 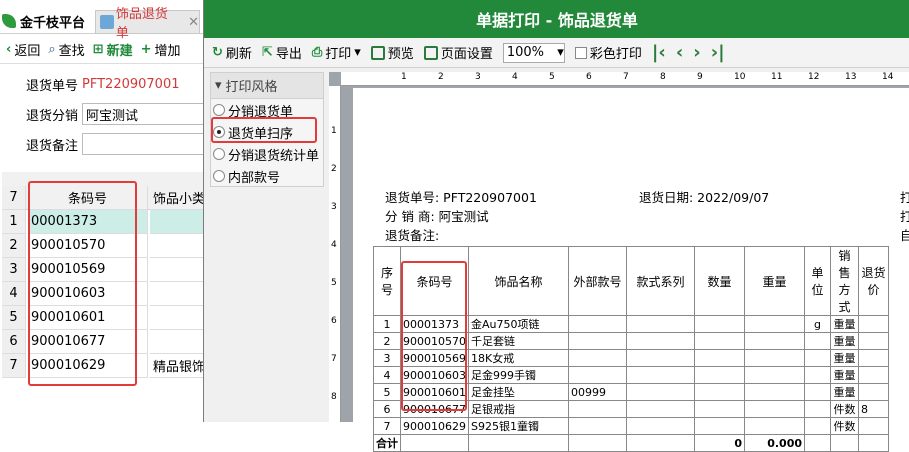 I want to click on row-number: 2, so click(x=14, y=246).